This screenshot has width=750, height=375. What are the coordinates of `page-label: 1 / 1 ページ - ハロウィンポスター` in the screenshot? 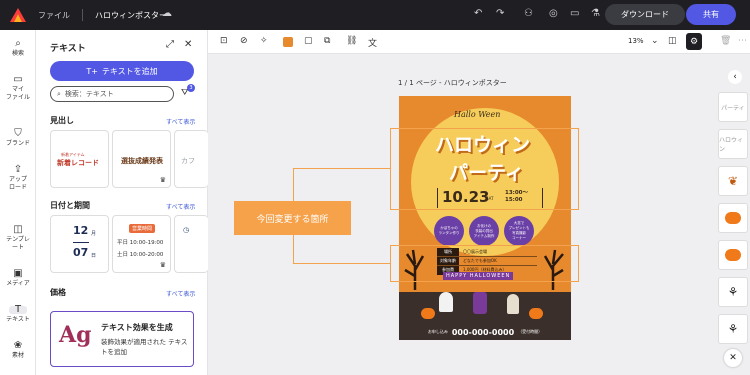 It's located at (452, 83).